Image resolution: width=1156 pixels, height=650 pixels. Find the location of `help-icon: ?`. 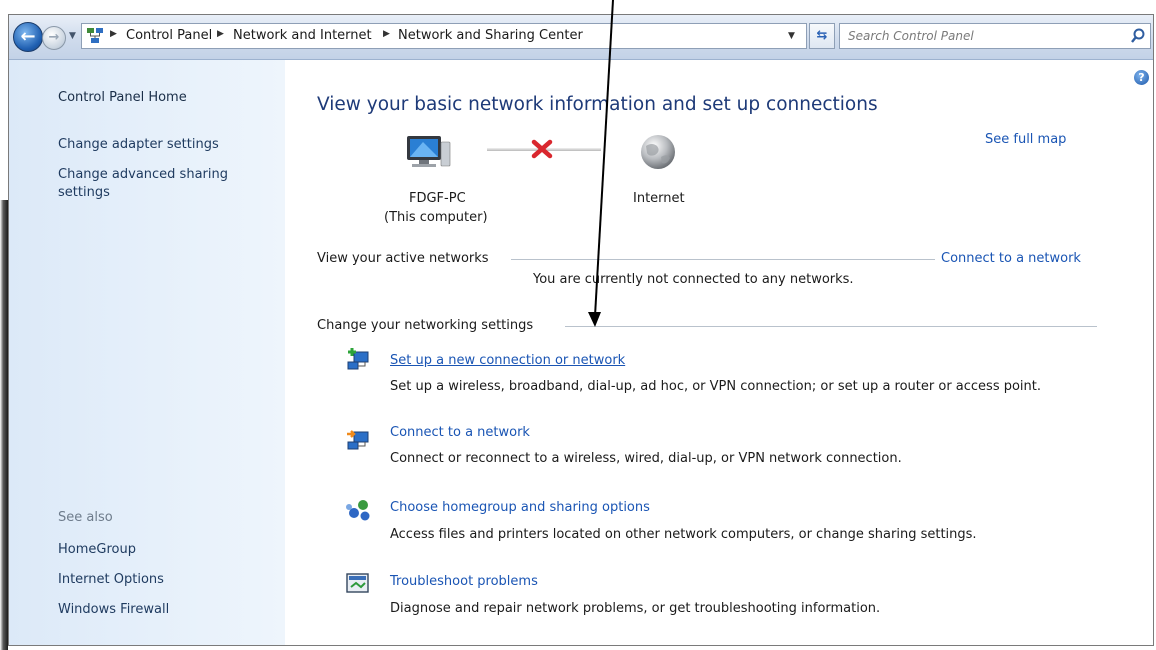

help-icon: ? is located at coordinates (1141, 77).